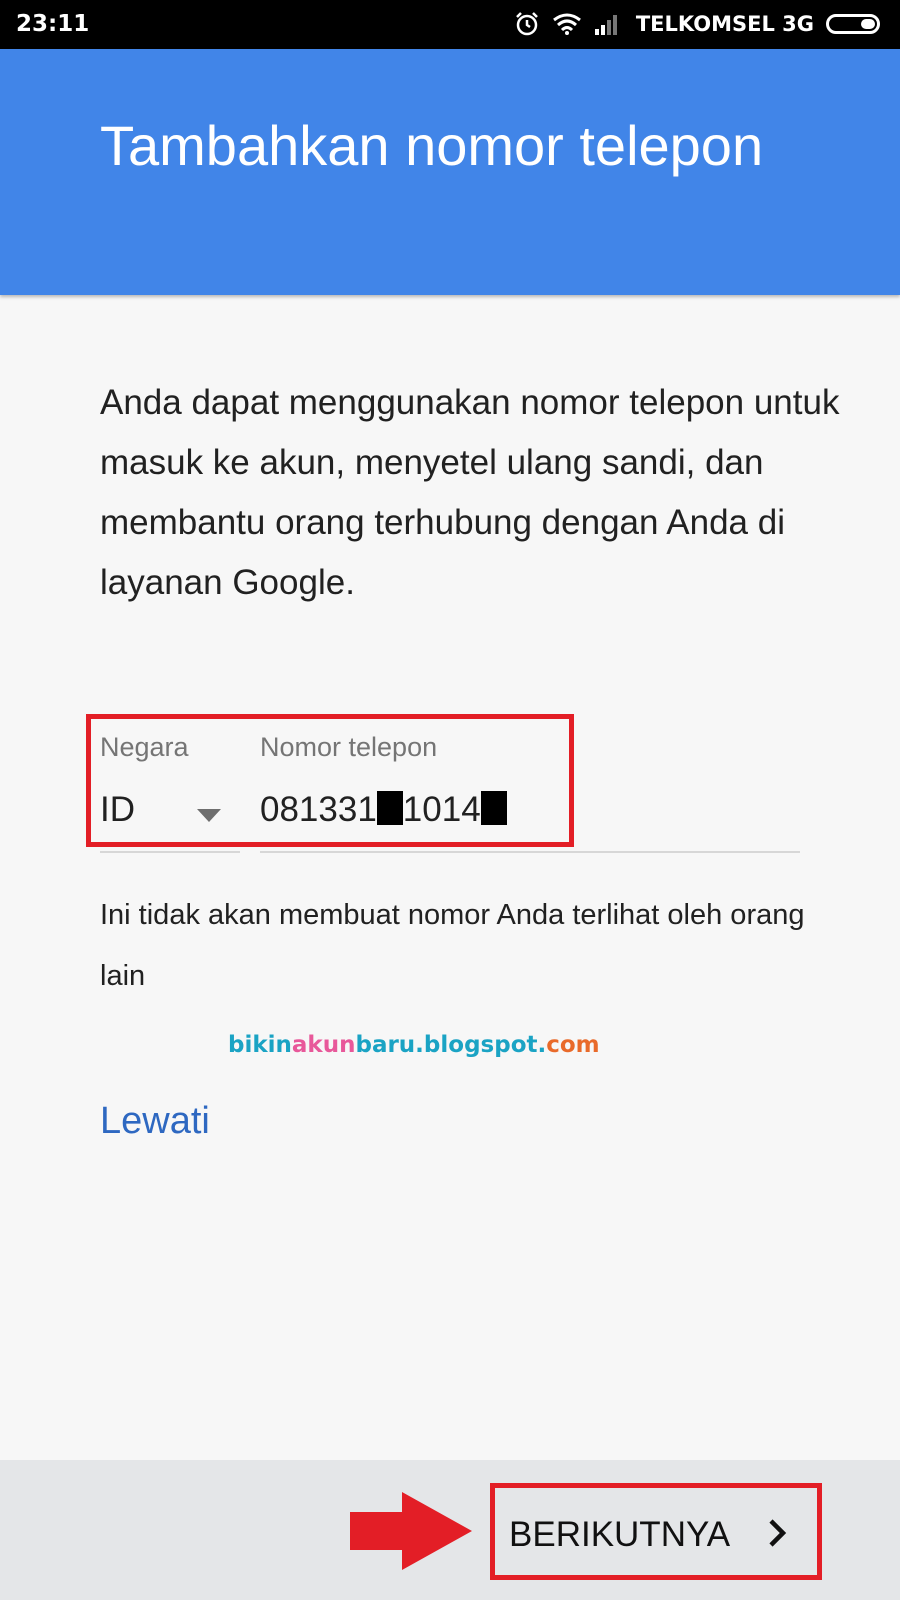  I want to click on next-button-label: BERIKUTNYA, so click(620, 1534).